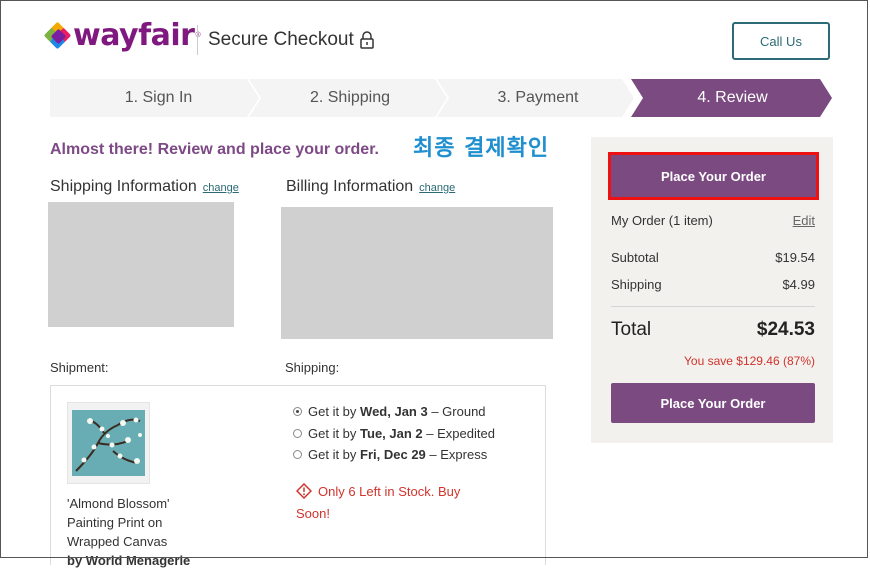  What do you see at coordinates (538, 98) in the screenshot?
I see `step-payment: 3. Payment` at bounding box center [538, 98].